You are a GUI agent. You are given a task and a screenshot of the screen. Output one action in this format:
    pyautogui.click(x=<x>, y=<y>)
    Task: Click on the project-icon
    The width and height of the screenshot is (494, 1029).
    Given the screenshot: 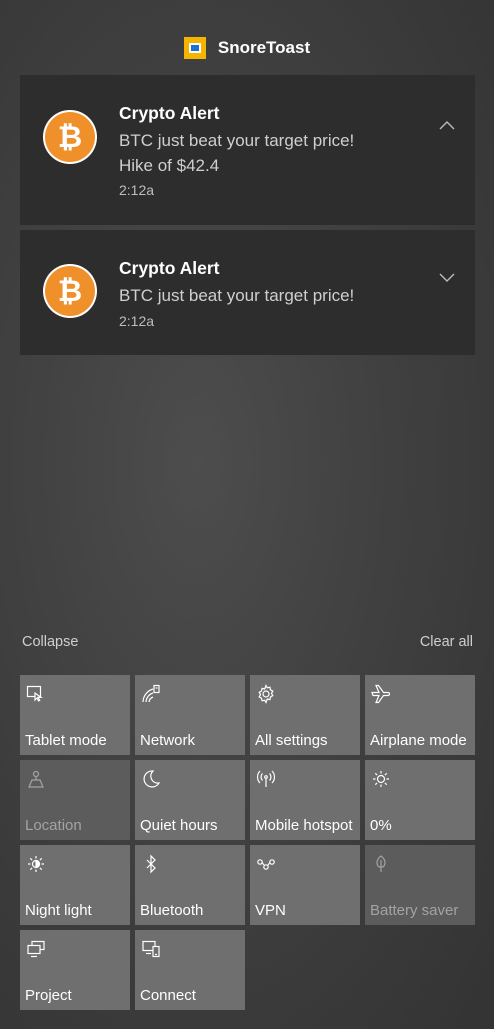 What is the action you would take?
    pyautogui.click(x=36, y=949)
    